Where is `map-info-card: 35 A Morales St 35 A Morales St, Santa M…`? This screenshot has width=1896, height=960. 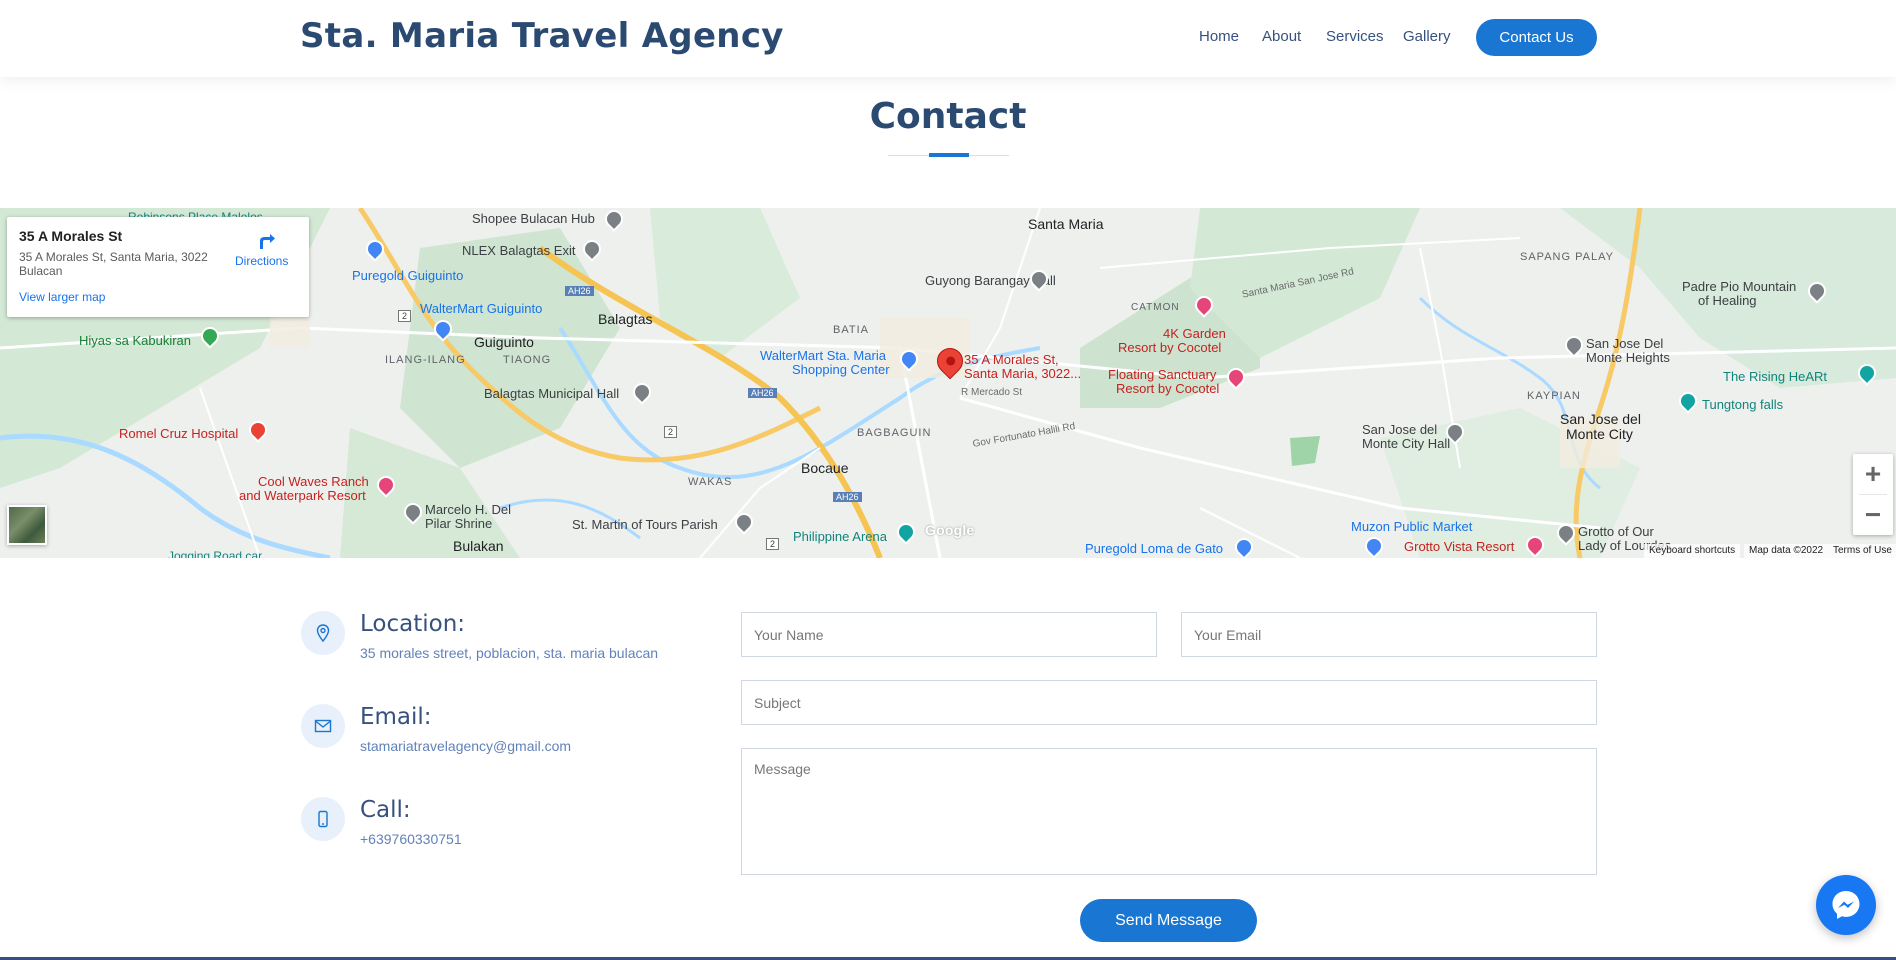
map-info-card: 35 A Morales St 35 A Morales St, Santa M… is located at coordinates (158, 267).